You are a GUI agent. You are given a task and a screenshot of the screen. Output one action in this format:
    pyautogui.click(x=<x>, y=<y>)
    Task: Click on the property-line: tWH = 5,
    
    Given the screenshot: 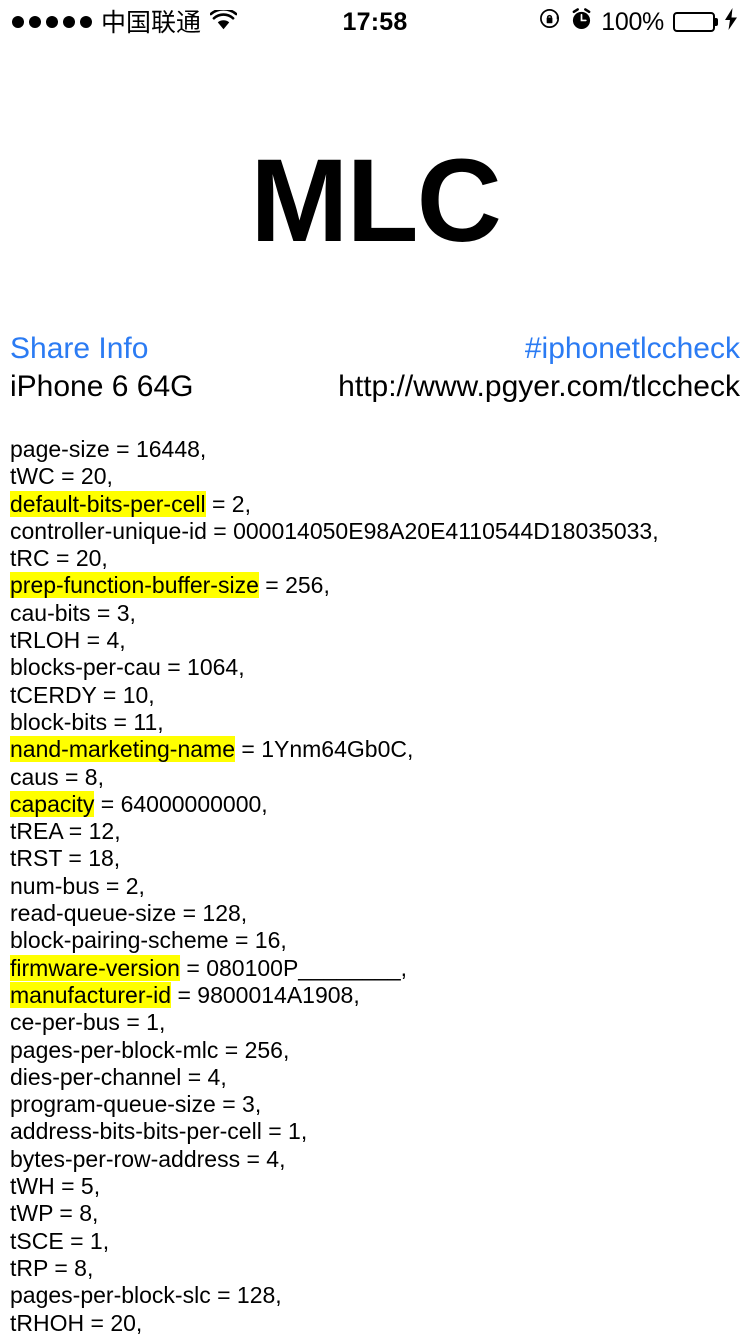 What is the action you would take?
    pyautogui.click(x=375, y=1186)
    